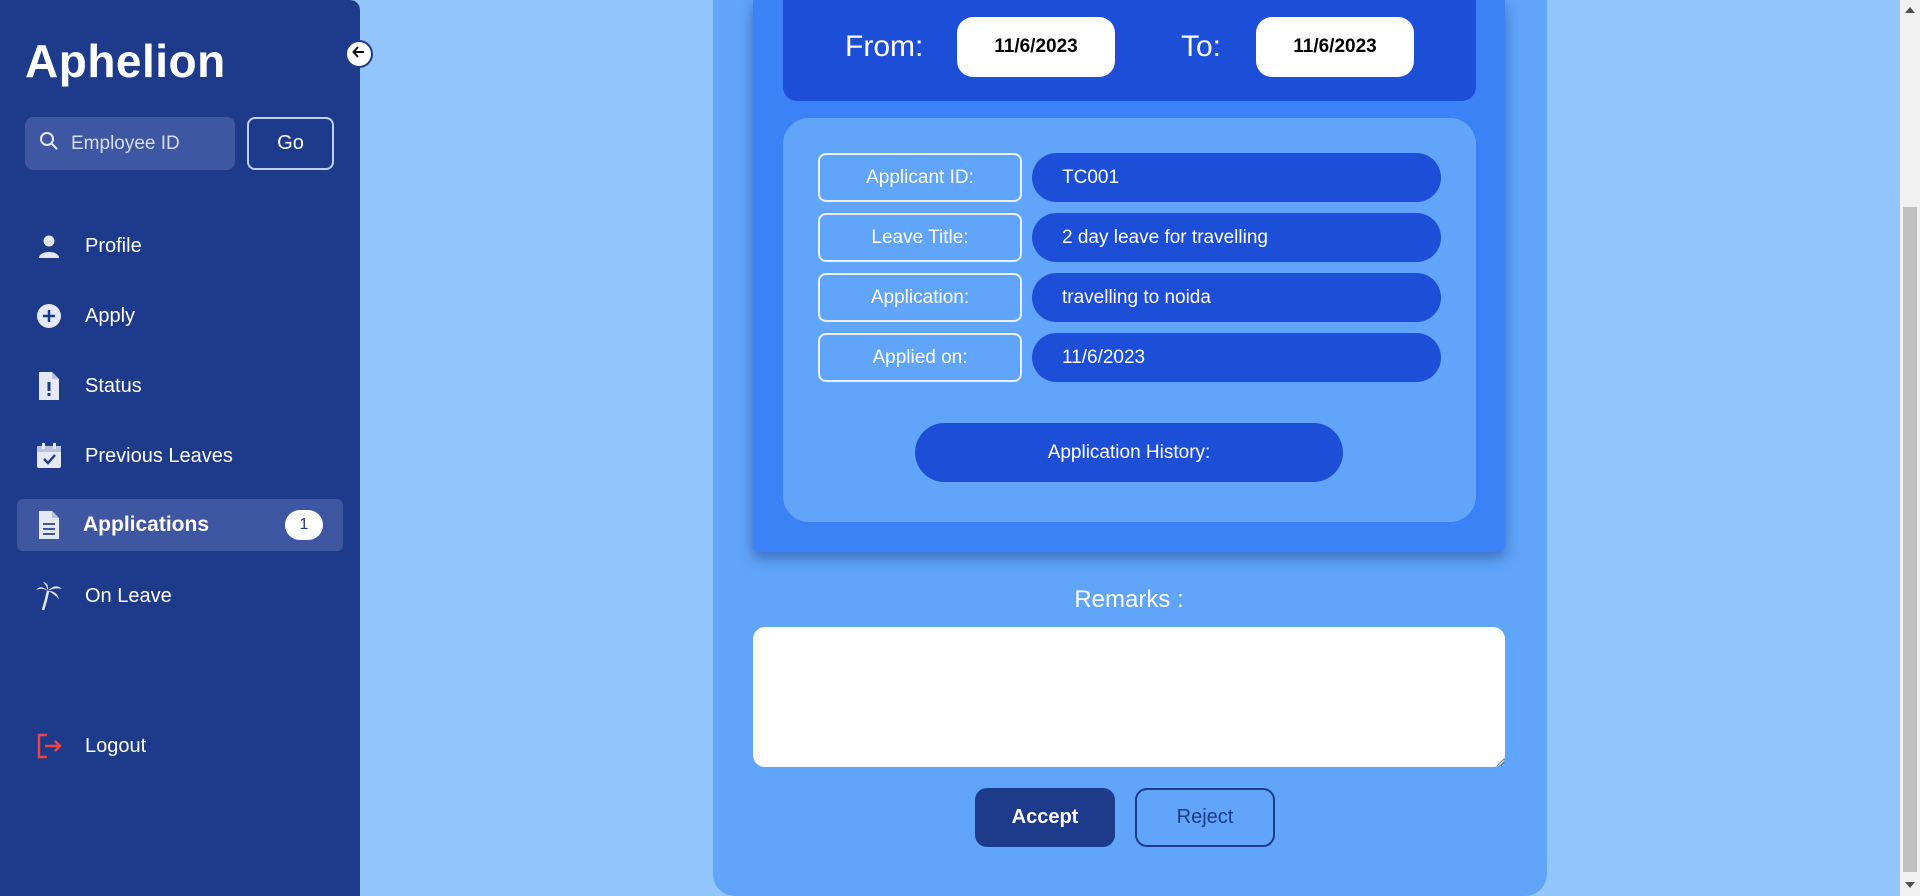  Describe the element at coordinates (1201, 46) in the screenshot. I see `to-label: To:` at that location.